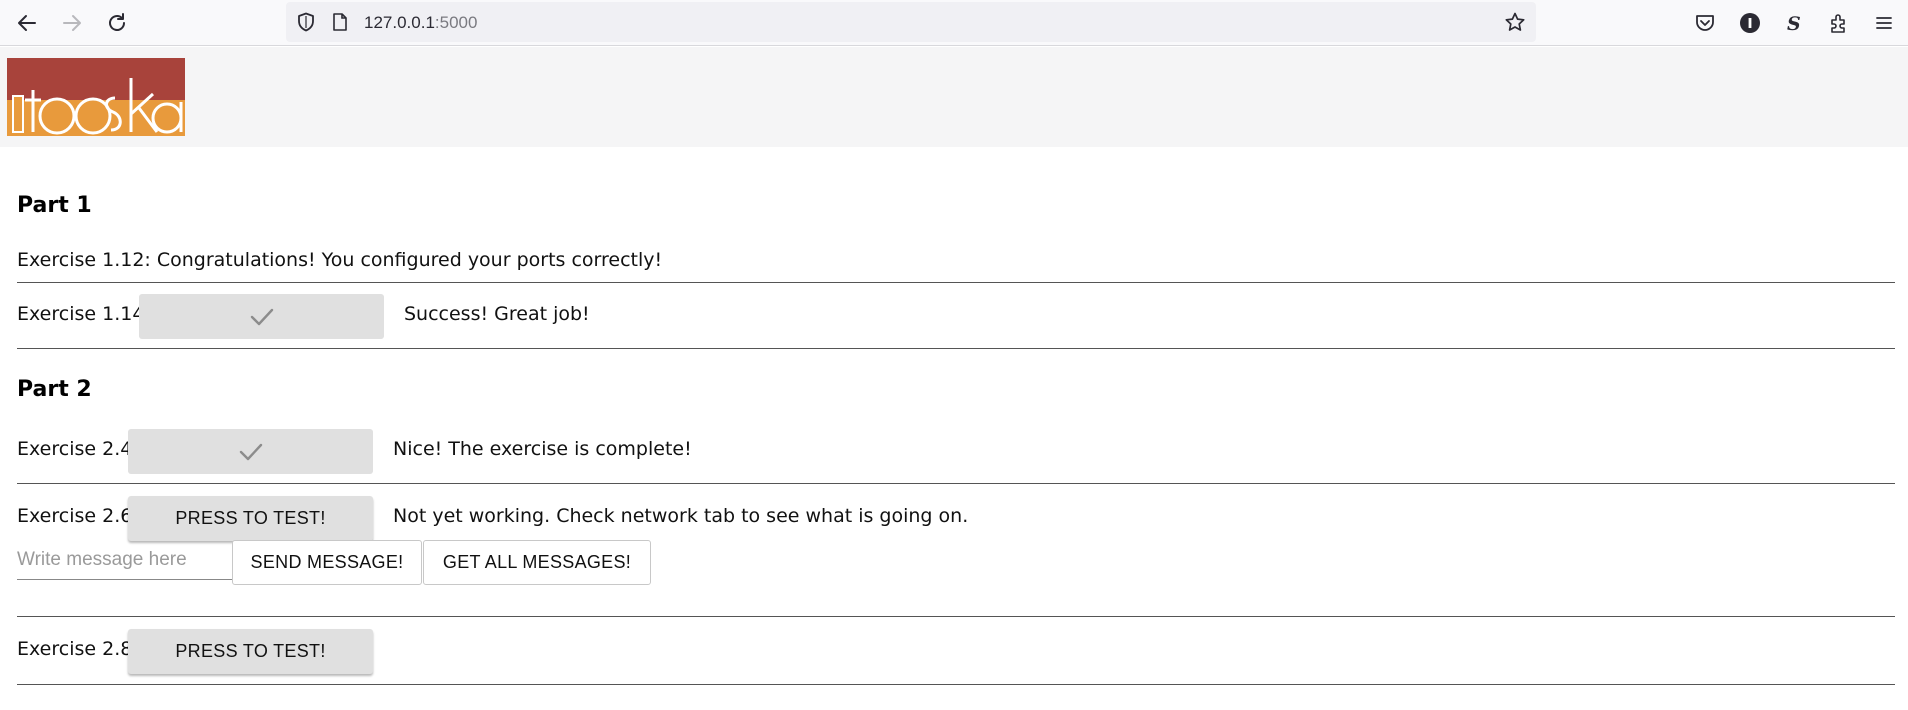  What do you see at coordinates (1515, 22) in the screenshot?
I see `star-icon` at bounding box center [1515, 22].